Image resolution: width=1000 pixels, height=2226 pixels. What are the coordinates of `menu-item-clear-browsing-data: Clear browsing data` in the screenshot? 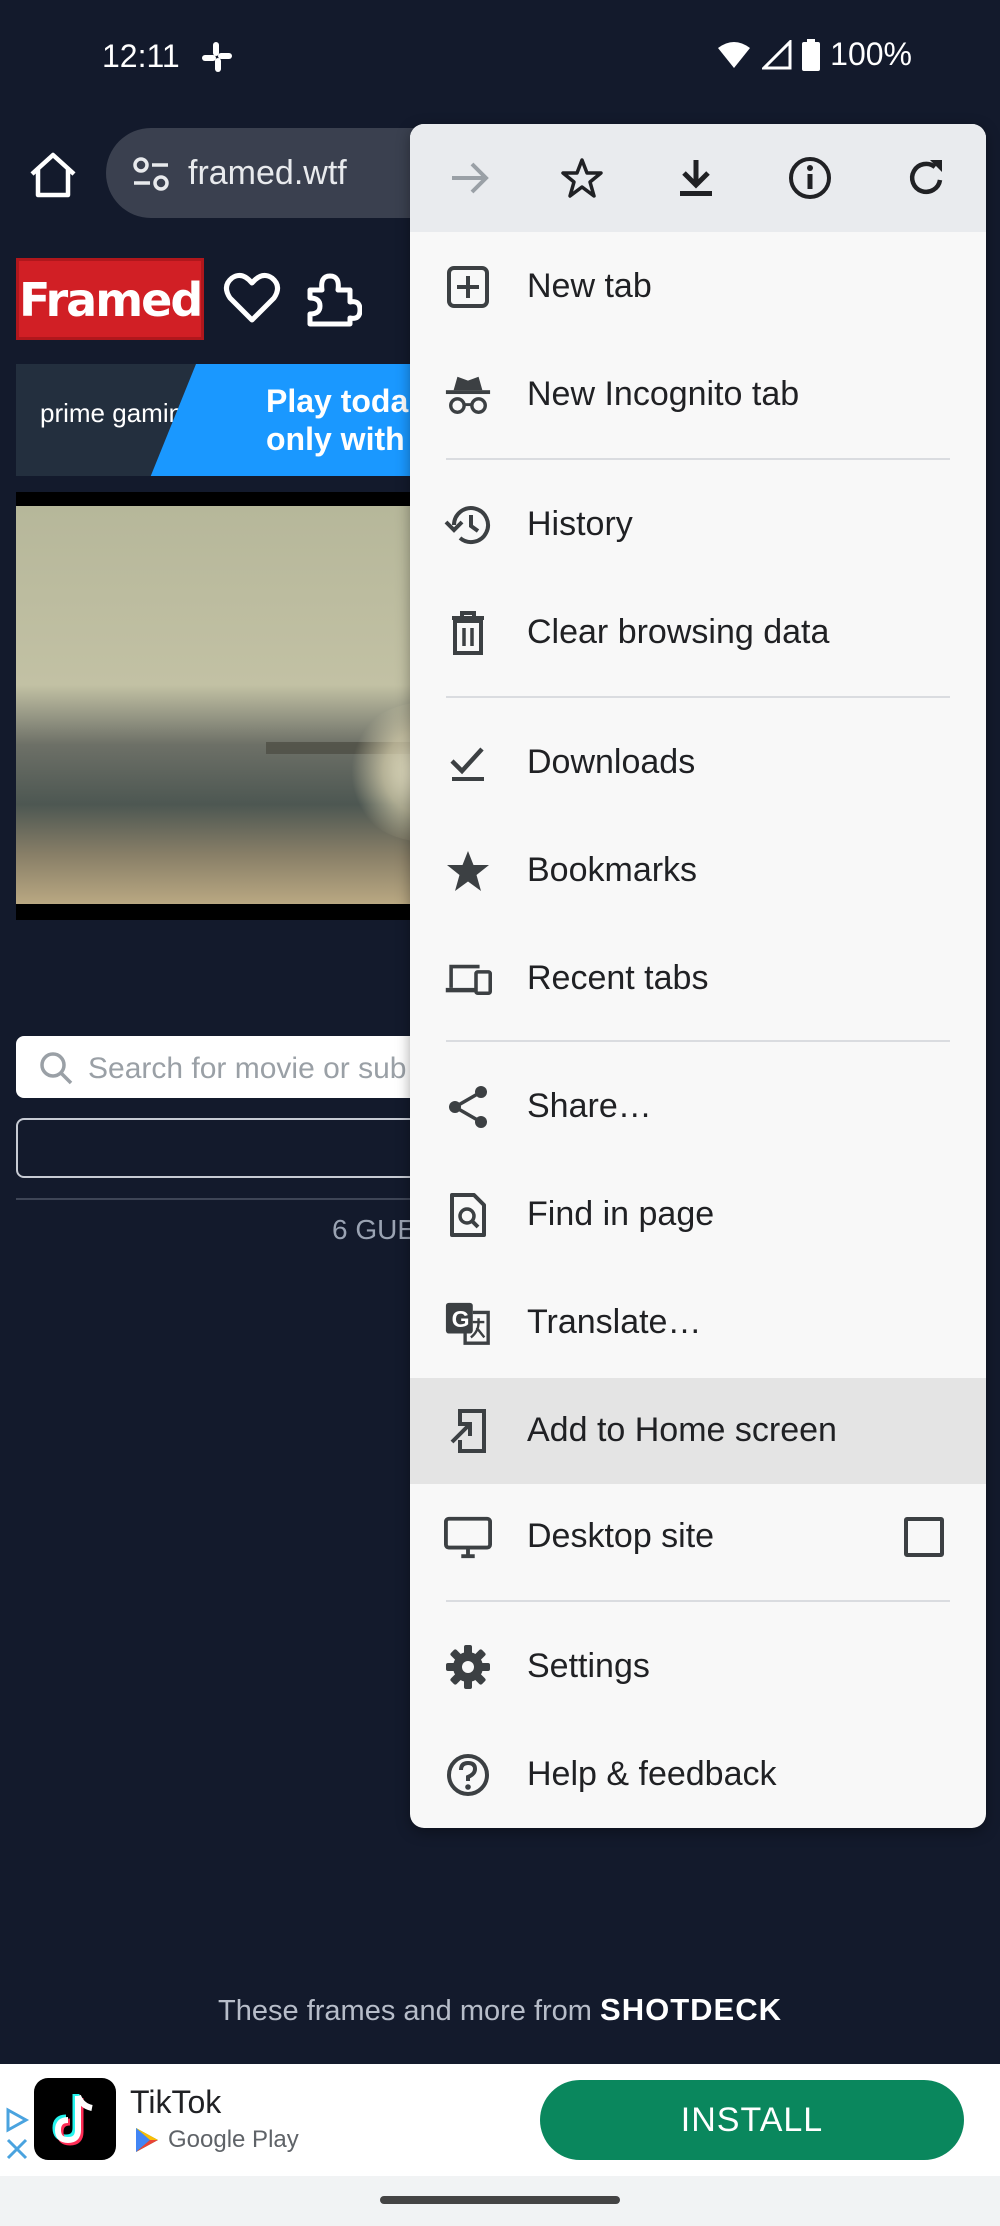 It's located at (698, 633).